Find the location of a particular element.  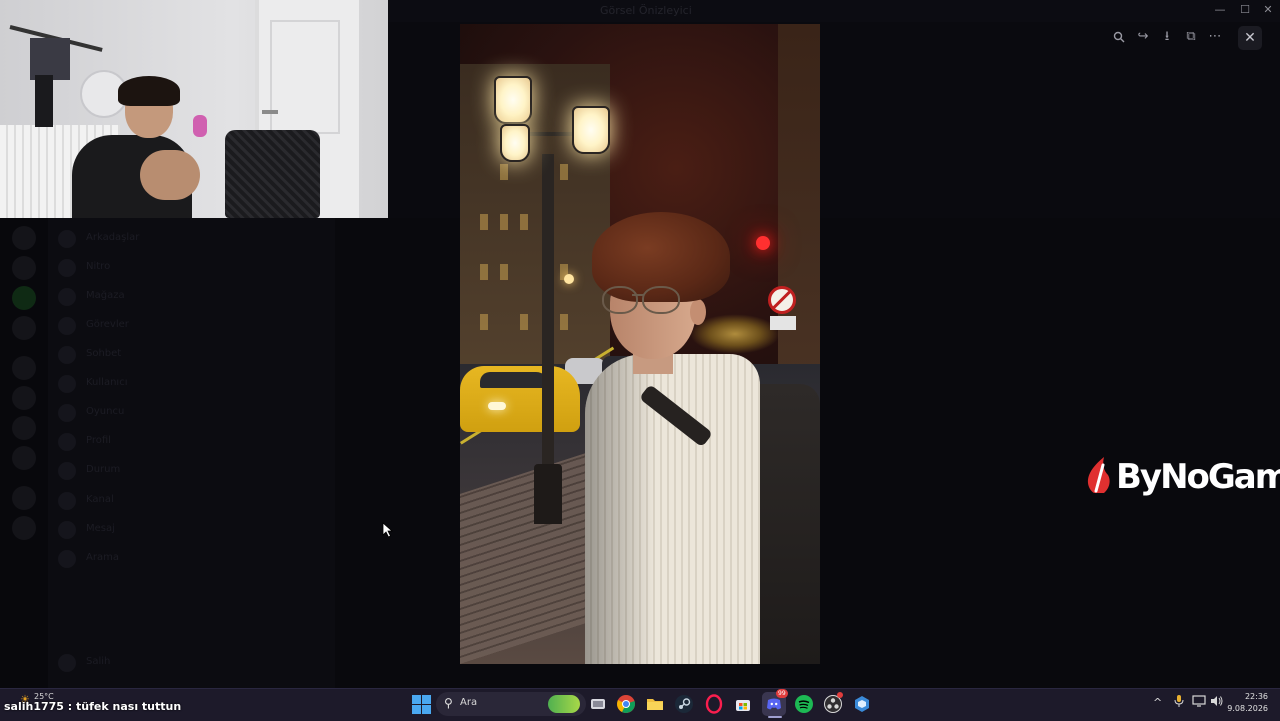

search-highlight-icon is located at coordinates (564, 704).